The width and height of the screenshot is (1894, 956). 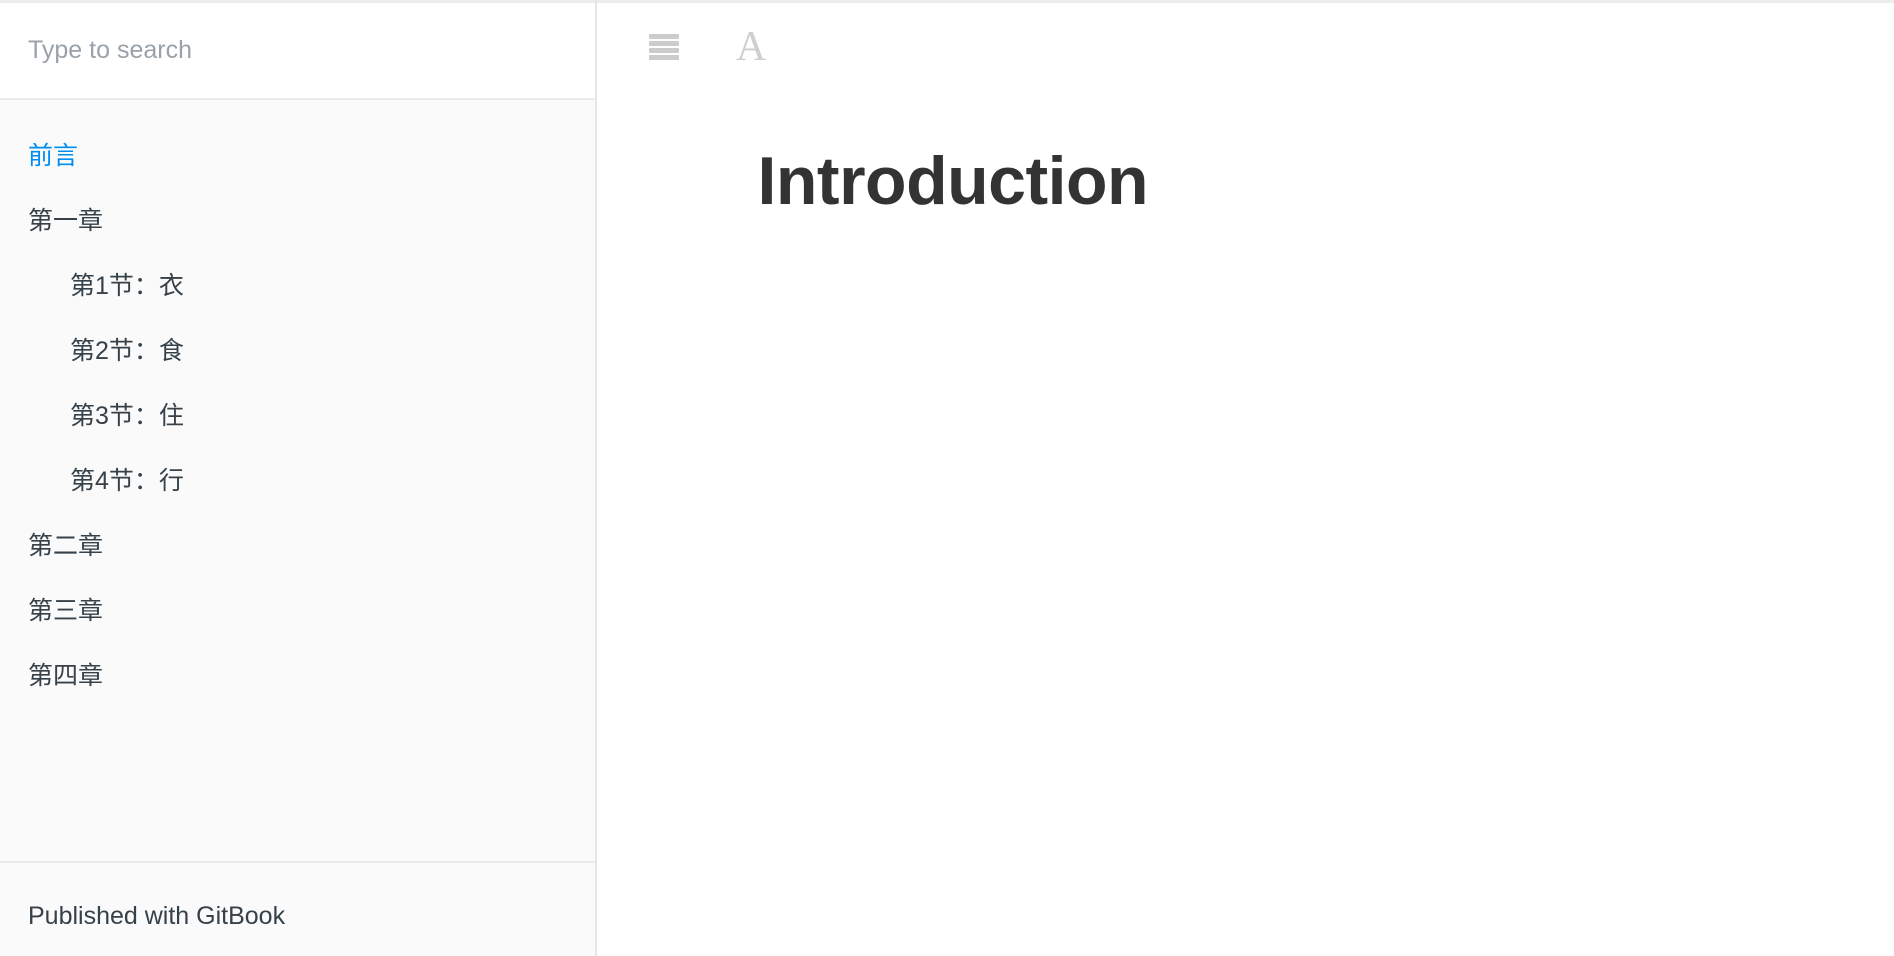 I want to click on toggle-sidebar-button, so click(x=664, y=47).